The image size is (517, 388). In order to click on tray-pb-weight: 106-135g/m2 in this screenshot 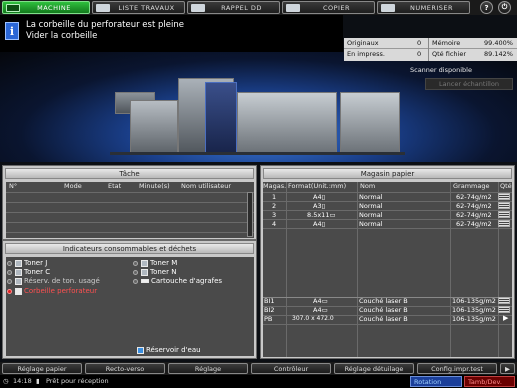, I will do `click(474, 319)`.